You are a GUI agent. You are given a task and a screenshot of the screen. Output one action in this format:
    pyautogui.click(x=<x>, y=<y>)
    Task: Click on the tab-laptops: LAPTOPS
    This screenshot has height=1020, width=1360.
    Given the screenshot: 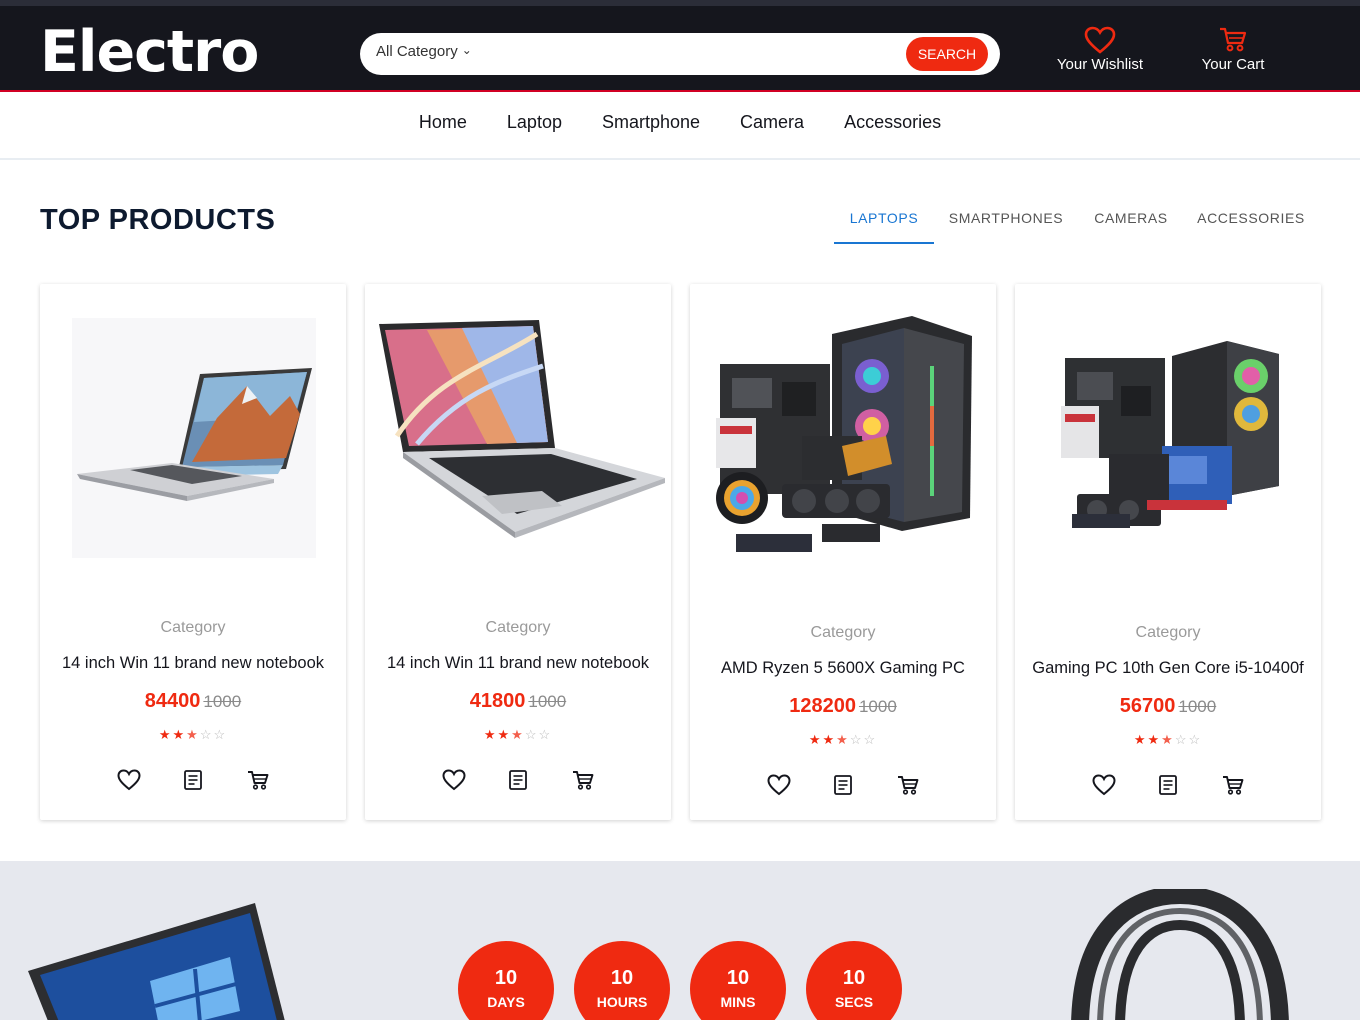 What is the action you would take?
    pyautogui.click(x=884, y=220)
    